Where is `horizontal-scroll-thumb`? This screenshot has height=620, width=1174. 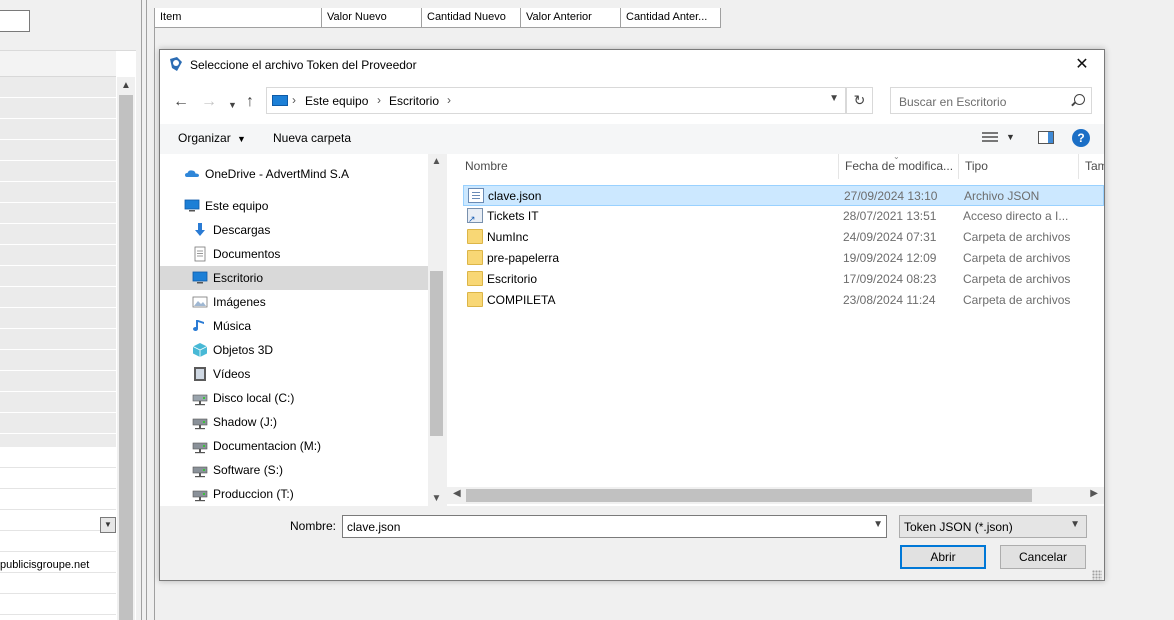 horizontal-scroll-thumb is located at coordinates (749, 495).